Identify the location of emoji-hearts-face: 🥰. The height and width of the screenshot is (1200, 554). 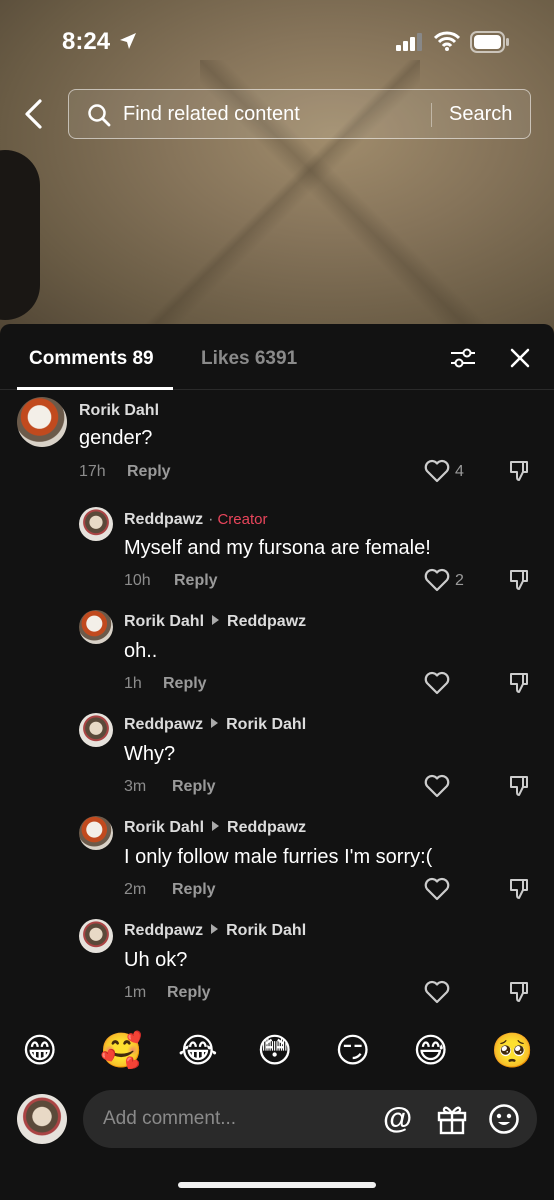
(121, 1051).